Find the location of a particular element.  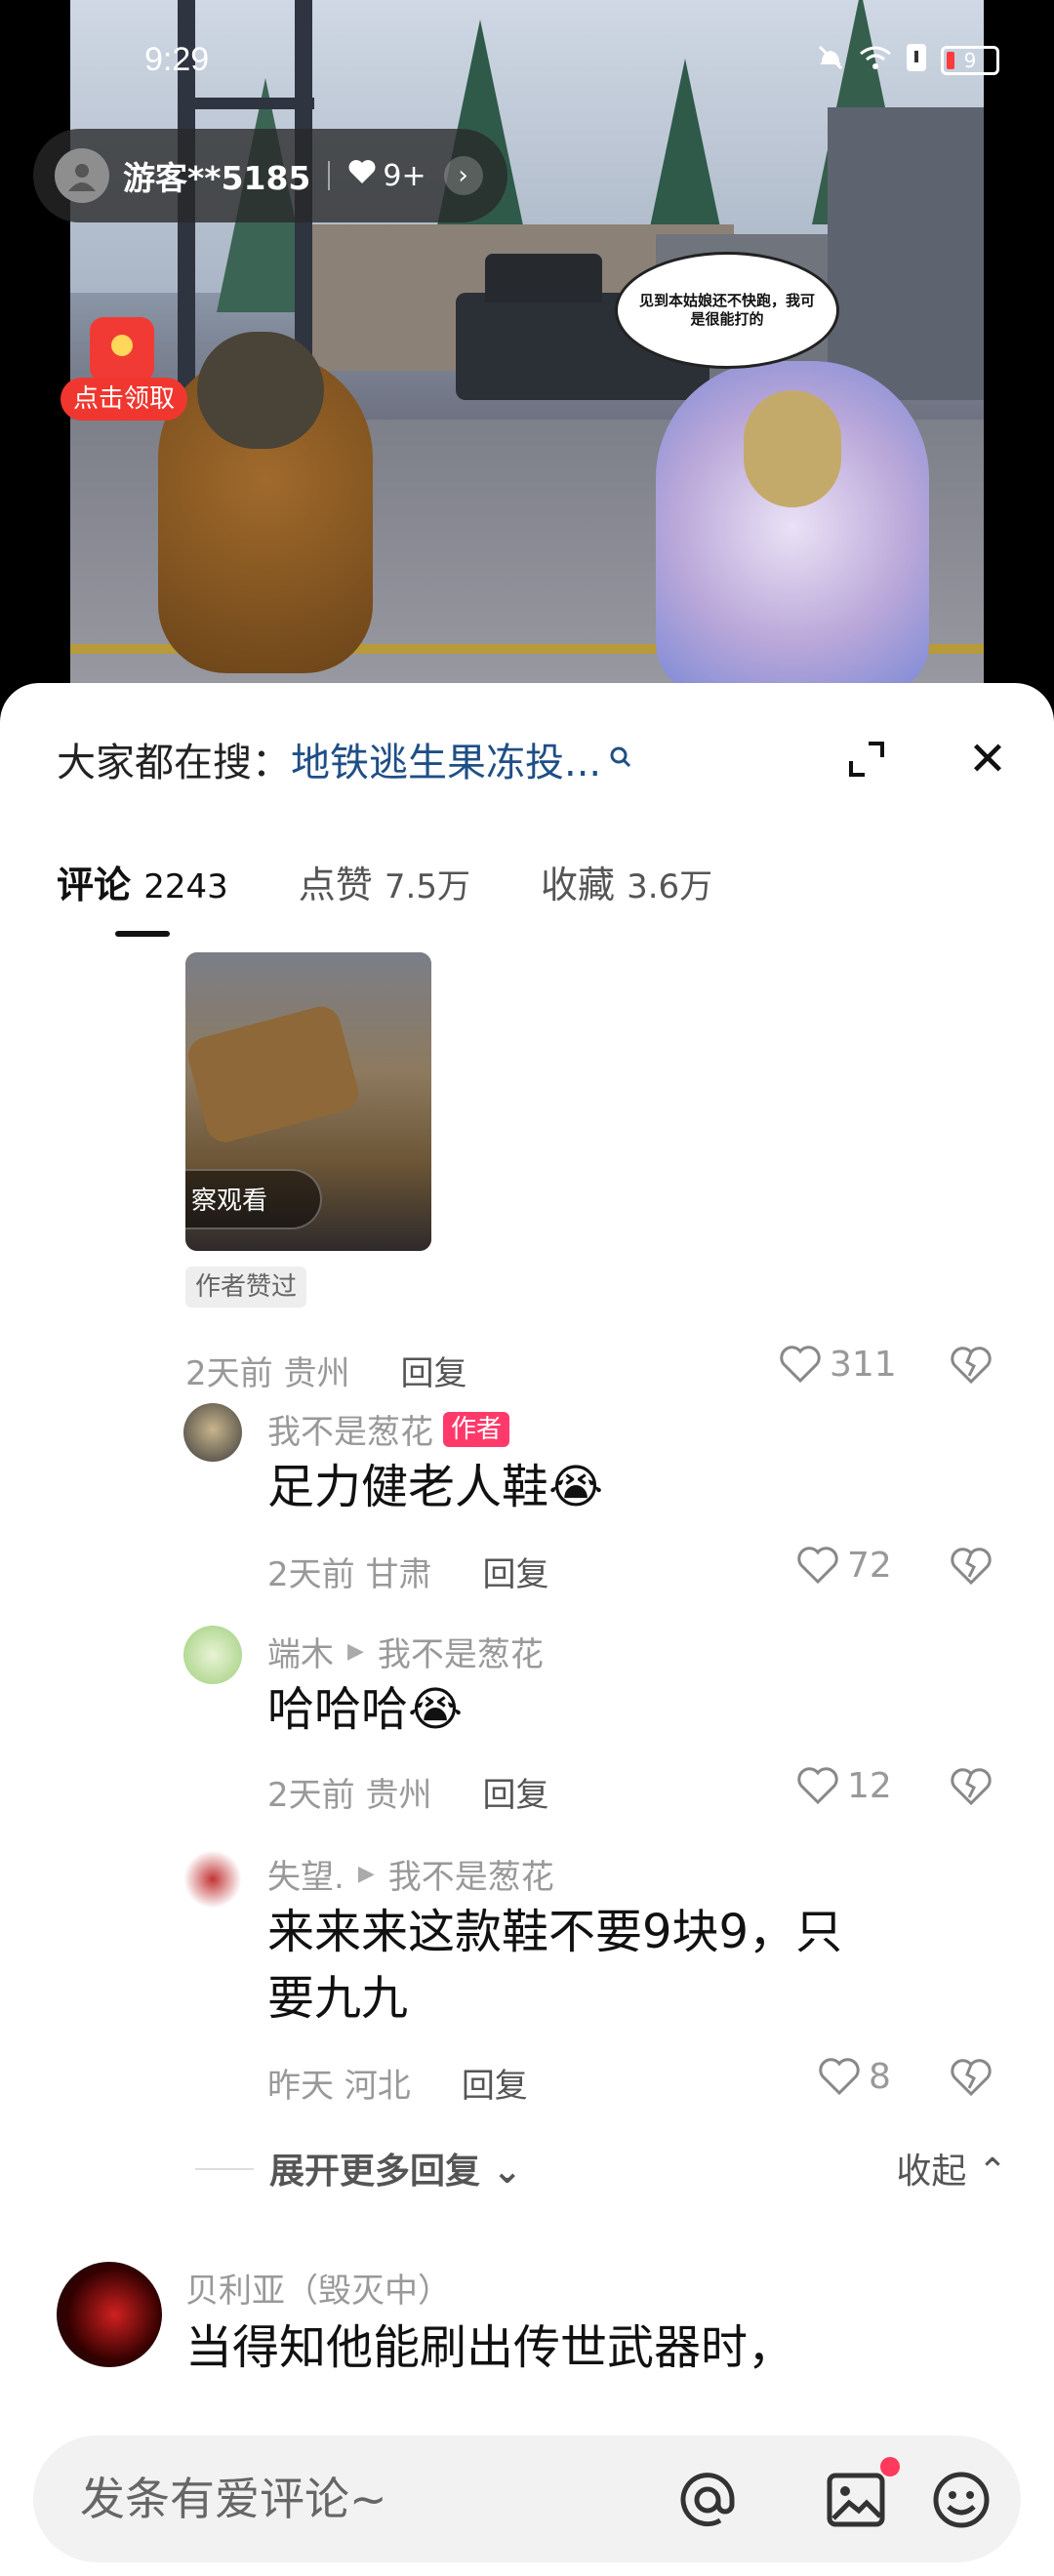

like-button: 72 is located at coordinates (844, 1566).